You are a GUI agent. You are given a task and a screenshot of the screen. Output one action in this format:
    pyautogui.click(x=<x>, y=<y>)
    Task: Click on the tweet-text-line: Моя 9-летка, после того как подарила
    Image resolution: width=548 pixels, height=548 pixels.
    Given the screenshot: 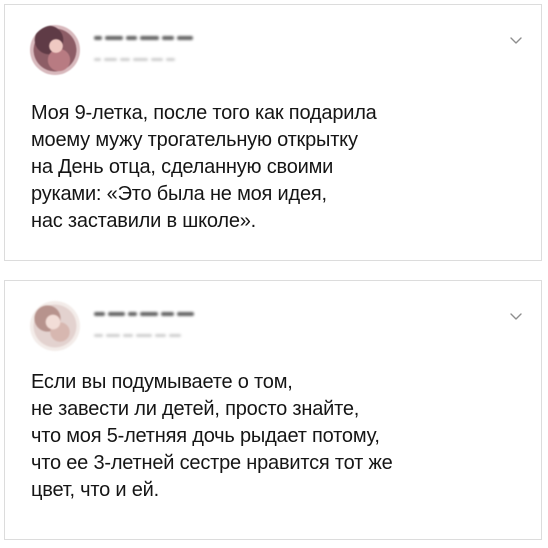 What is the action you would take?
    pyautogui.click(x=204, y=113)
    